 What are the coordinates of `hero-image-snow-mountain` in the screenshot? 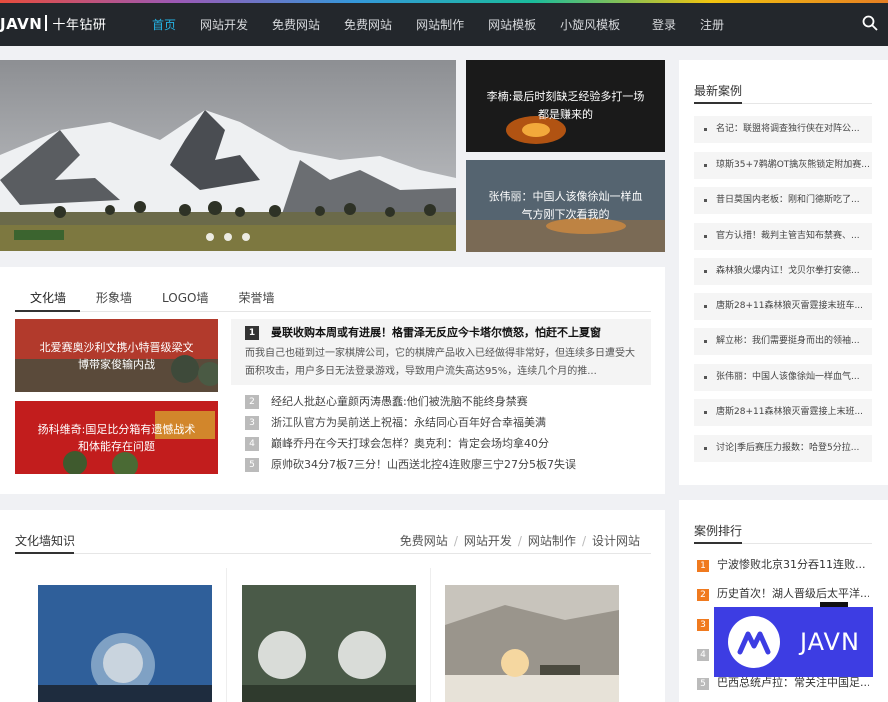 It's located at (228, 155).